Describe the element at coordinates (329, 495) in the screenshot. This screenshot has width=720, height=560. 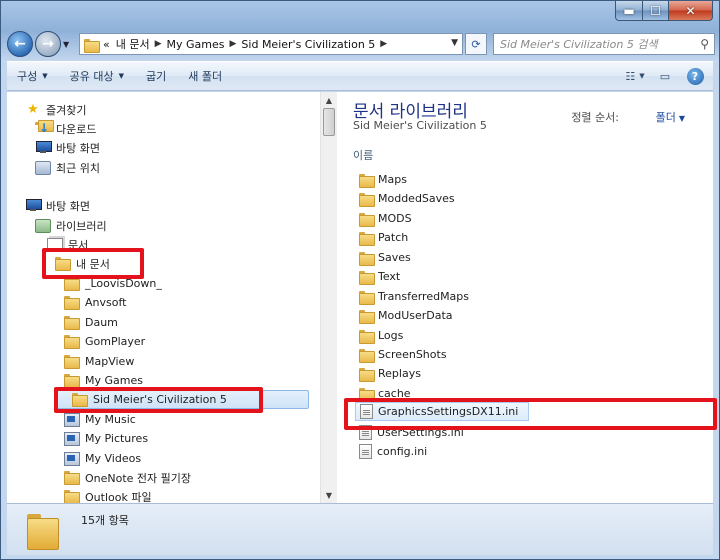
I see `scroll-down-icon: ▼` at that location.